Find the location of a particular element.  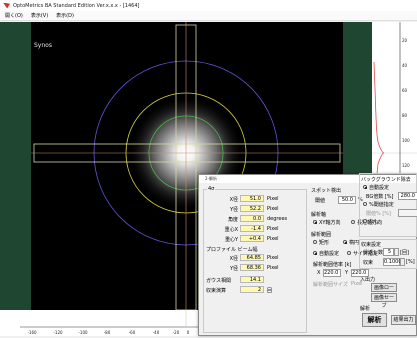

repeat-unit: [回] is located at coordinates (404, 253).